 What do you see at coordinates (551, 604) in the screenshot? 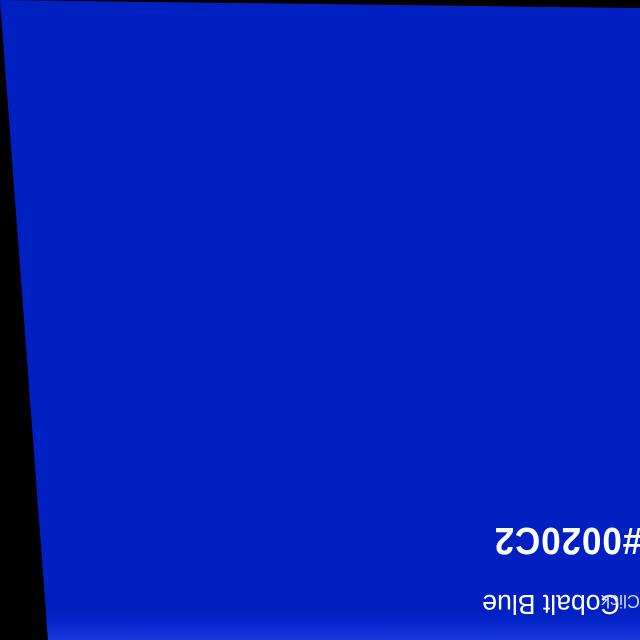
I see `color-name-label: Cobalt Blue` at bounding box center [551, 604].